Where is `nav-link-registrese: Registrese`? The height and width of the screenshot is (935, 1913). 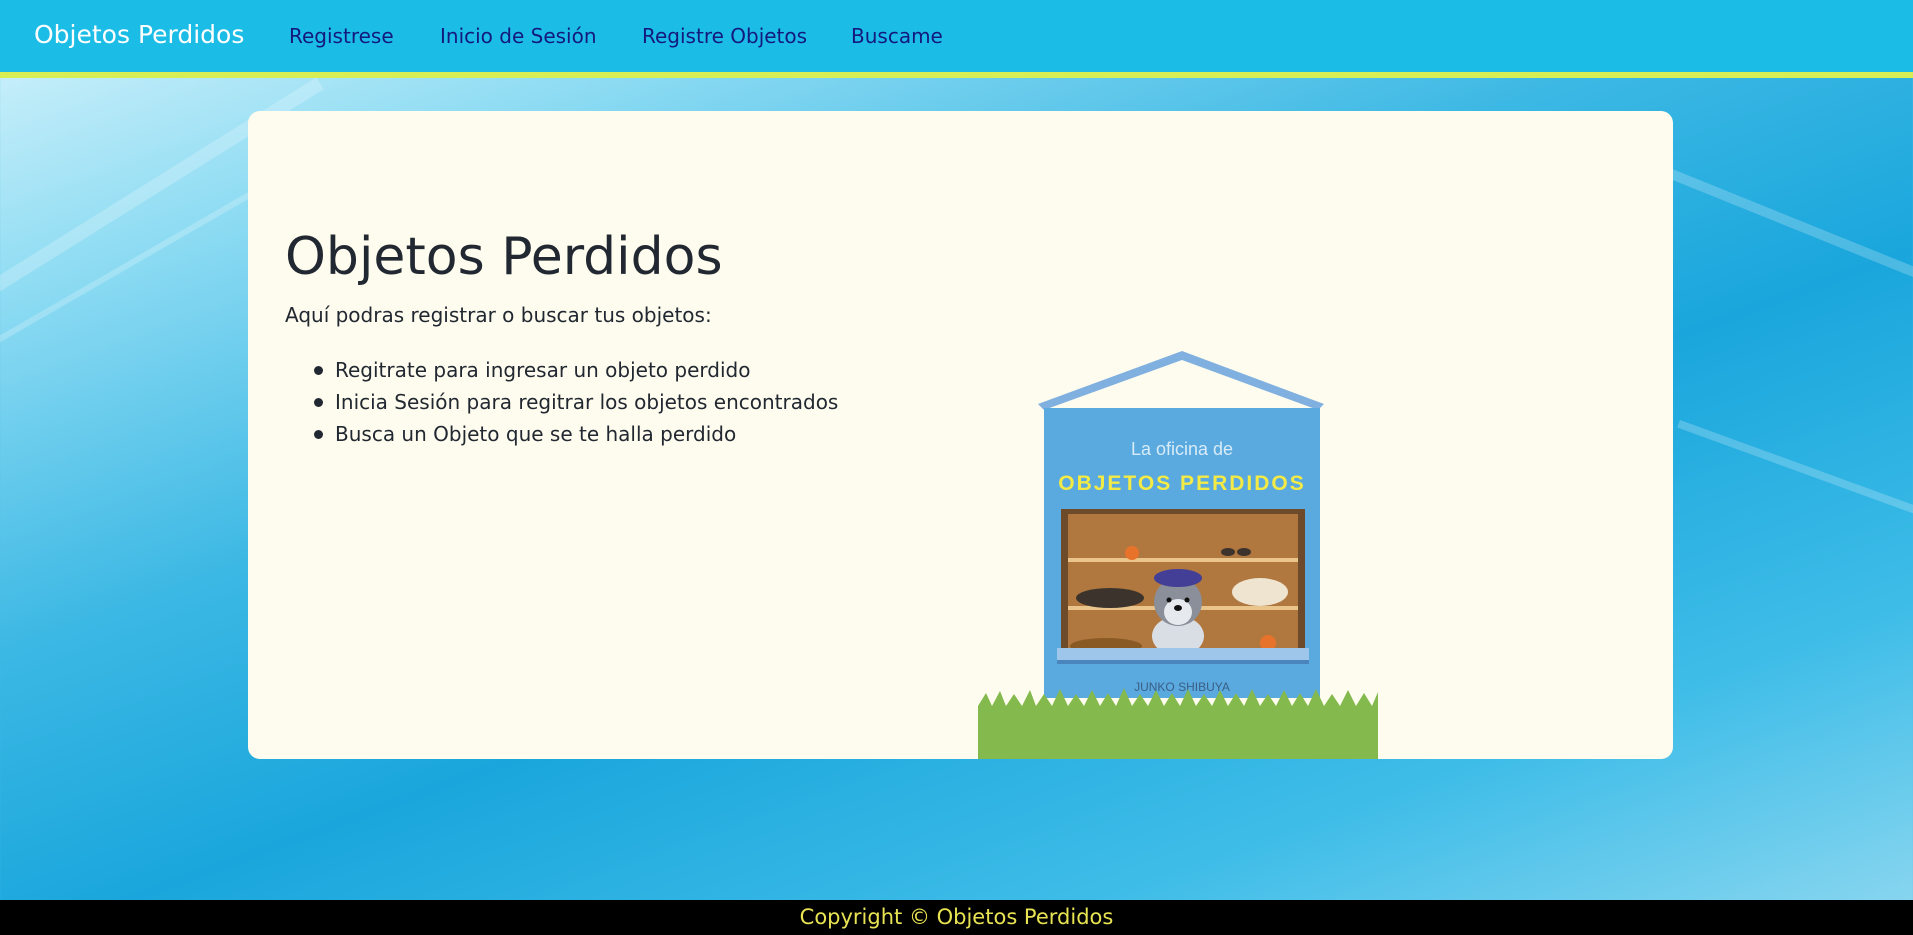 nav-link-registrese: Registrese is located at coordinates (341, 36).